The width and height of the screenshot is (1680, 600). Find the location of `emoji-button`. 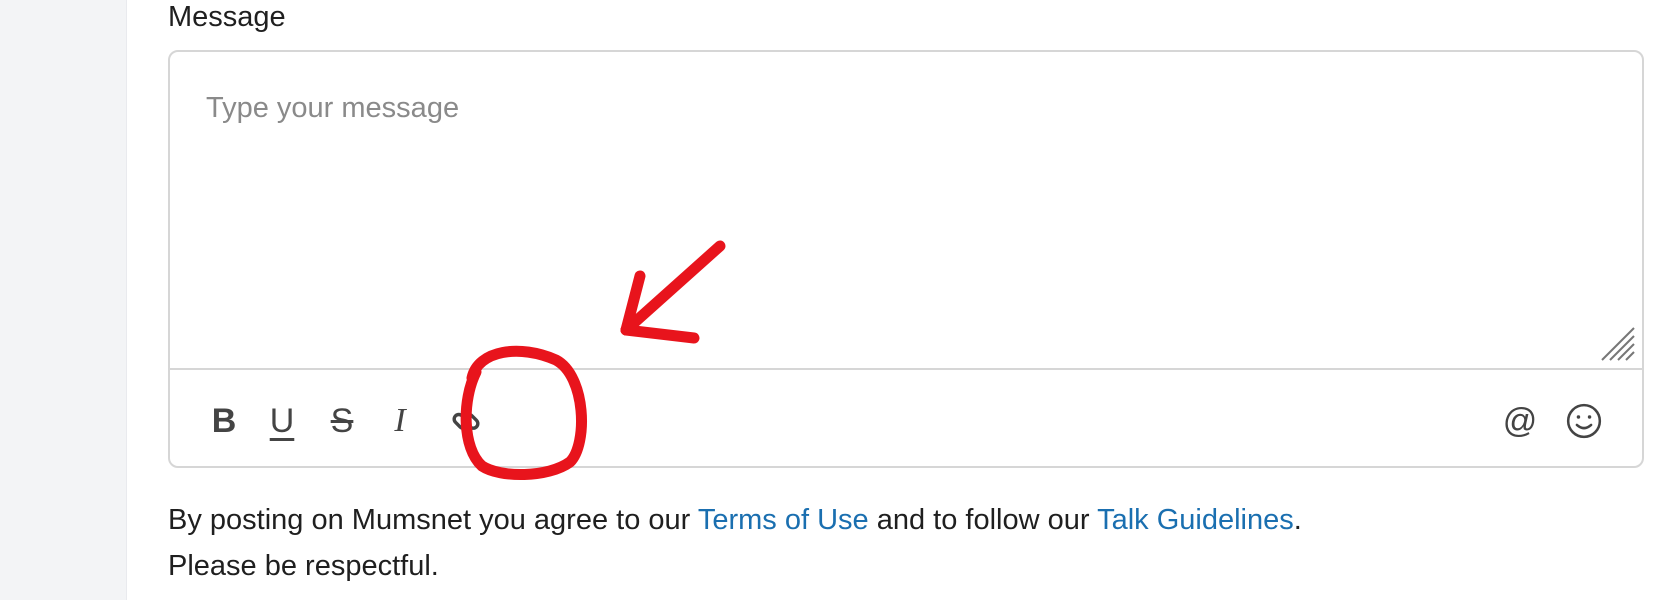

emoji-button is located at coordinates (1584, 421).